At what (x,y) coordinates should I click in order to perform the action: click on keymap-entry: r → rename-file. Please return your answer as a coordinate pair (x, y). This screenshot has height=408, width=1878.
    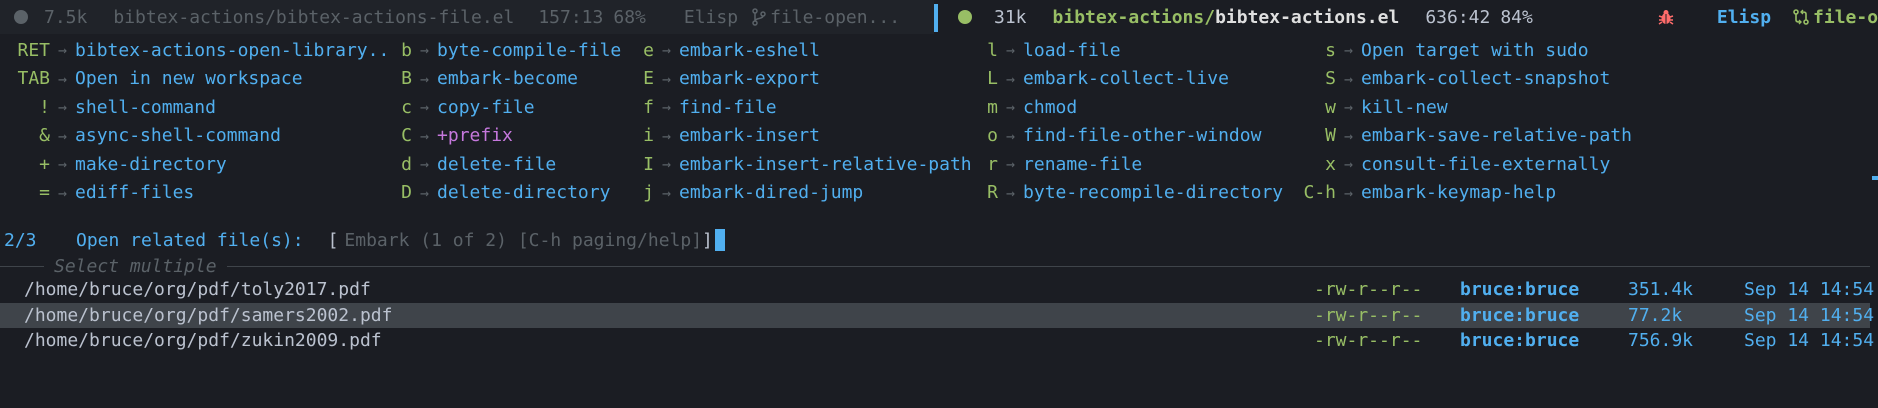
    Looking at the image, I should click on (1133, 164).